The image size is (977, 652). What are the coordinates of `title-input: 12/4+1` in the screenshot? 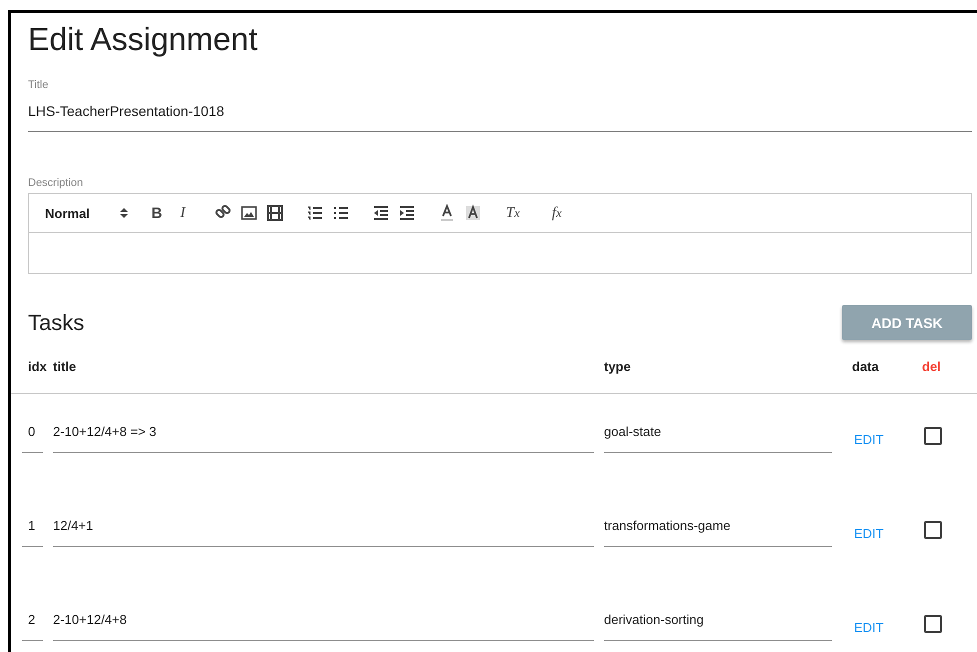 It's located at (323, 527).